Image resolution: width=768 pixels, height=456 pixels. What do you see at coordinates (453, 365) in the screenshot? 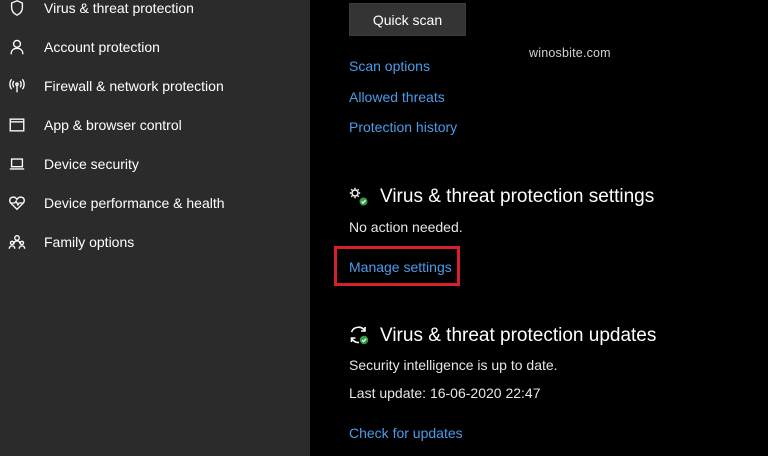
I see `updates-status-text: Security intelligence is up to date.` at bounding box center [453, 365].